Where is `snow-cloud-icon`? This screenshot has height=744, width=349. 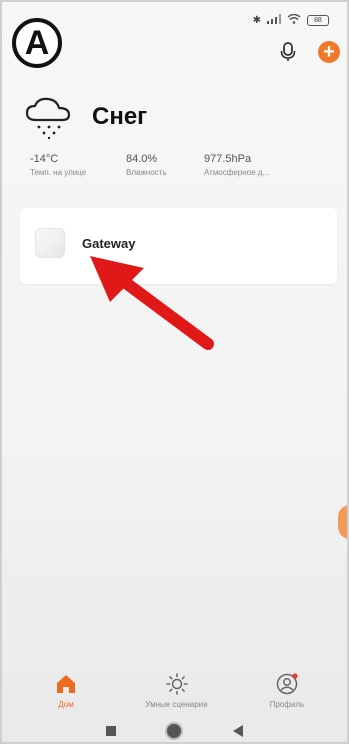
snow-cloud-icon is located at coordinates (49, 118).